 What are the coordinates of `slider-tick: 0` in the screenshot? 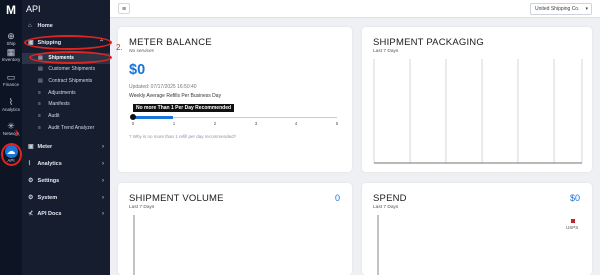 It's located at (133, 123).